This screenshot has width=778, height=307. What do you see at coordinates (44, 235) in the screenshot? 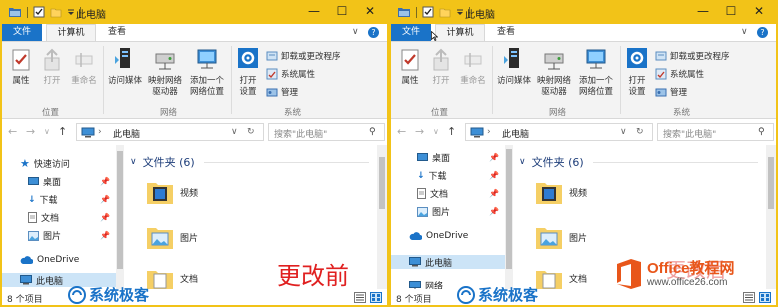
I see `nav-item-pictures: 图片` at bounding box center [44, 235].